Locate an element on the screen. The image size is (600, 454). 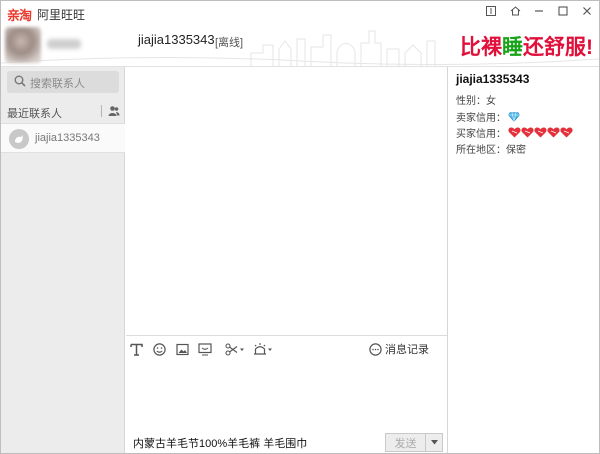
contact-search: 搜索联系人 is located at coordinates (63, 82).